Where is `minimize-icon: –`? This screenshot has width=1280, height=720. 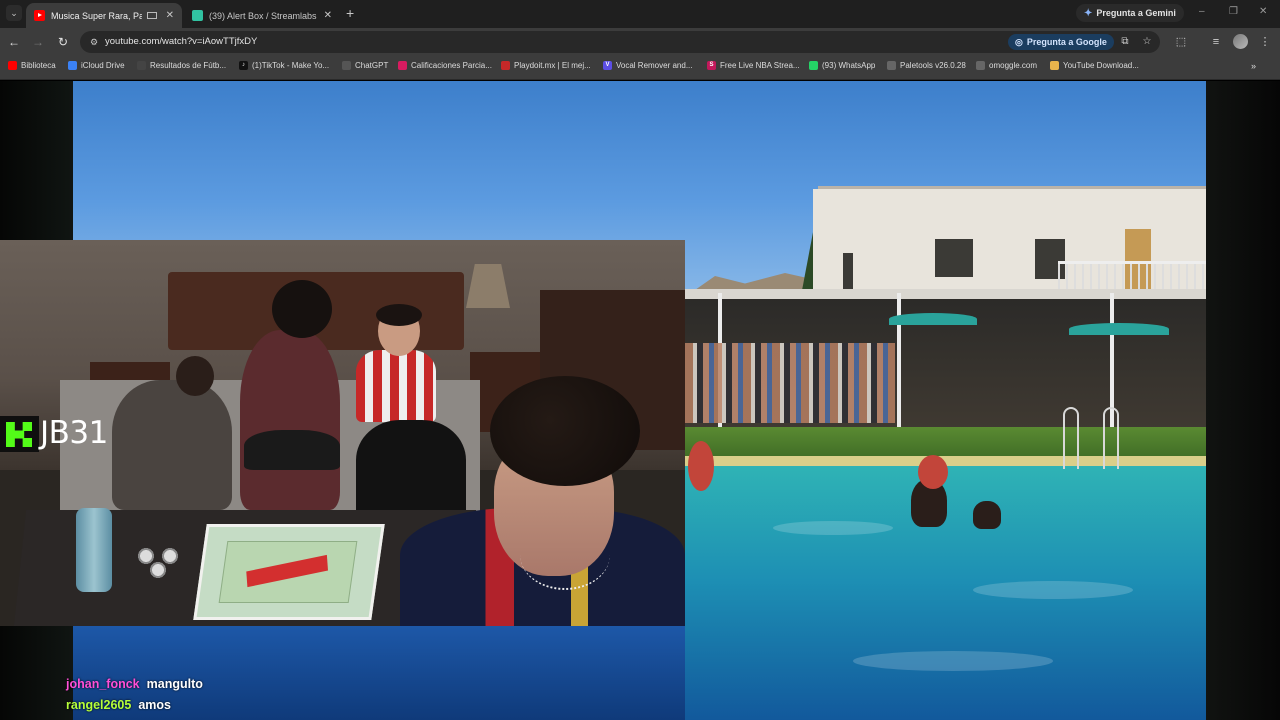
minimize-icon: – is located at coordinates (1202, 11).